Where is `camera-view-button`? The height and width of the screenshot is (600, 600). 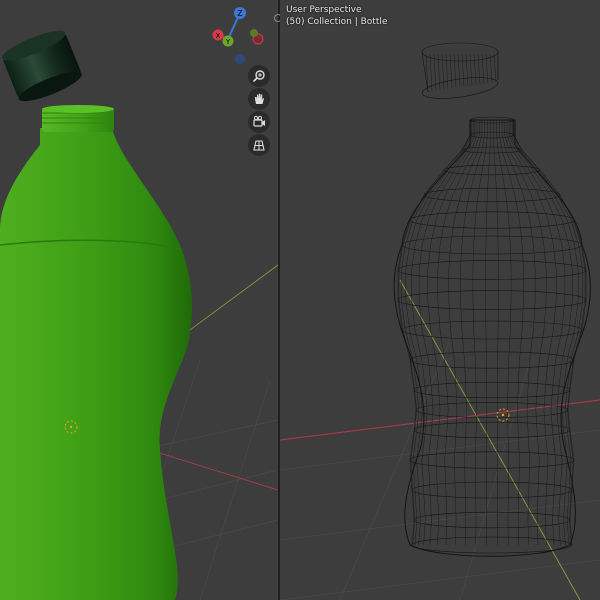
camera-view-button is located at coordinates (259, 122).